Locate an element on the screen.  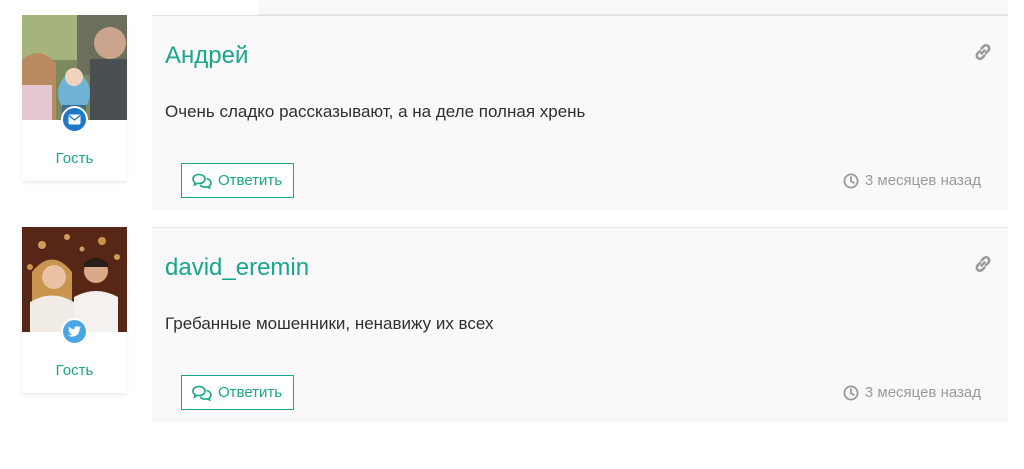
previous-comment-edge is located at coordinates (633, 7).